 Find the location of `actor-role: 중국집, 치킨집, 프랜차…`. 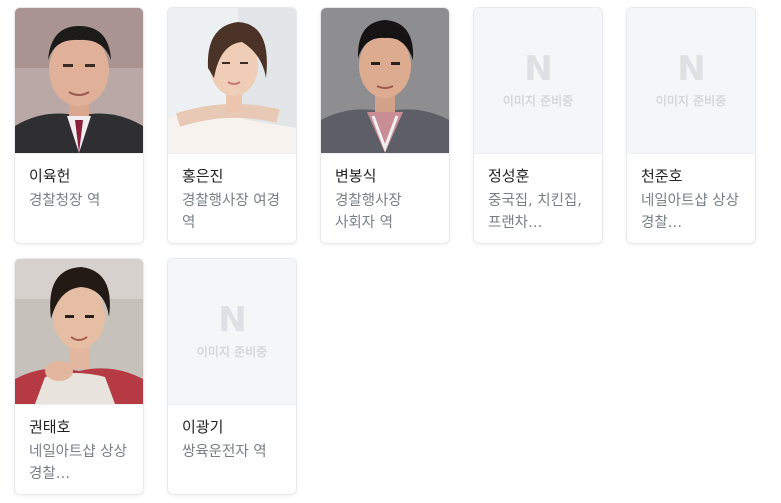

actor-role: 중국집, 치킨집, 프랜차… is located at coordinates (535, 212).